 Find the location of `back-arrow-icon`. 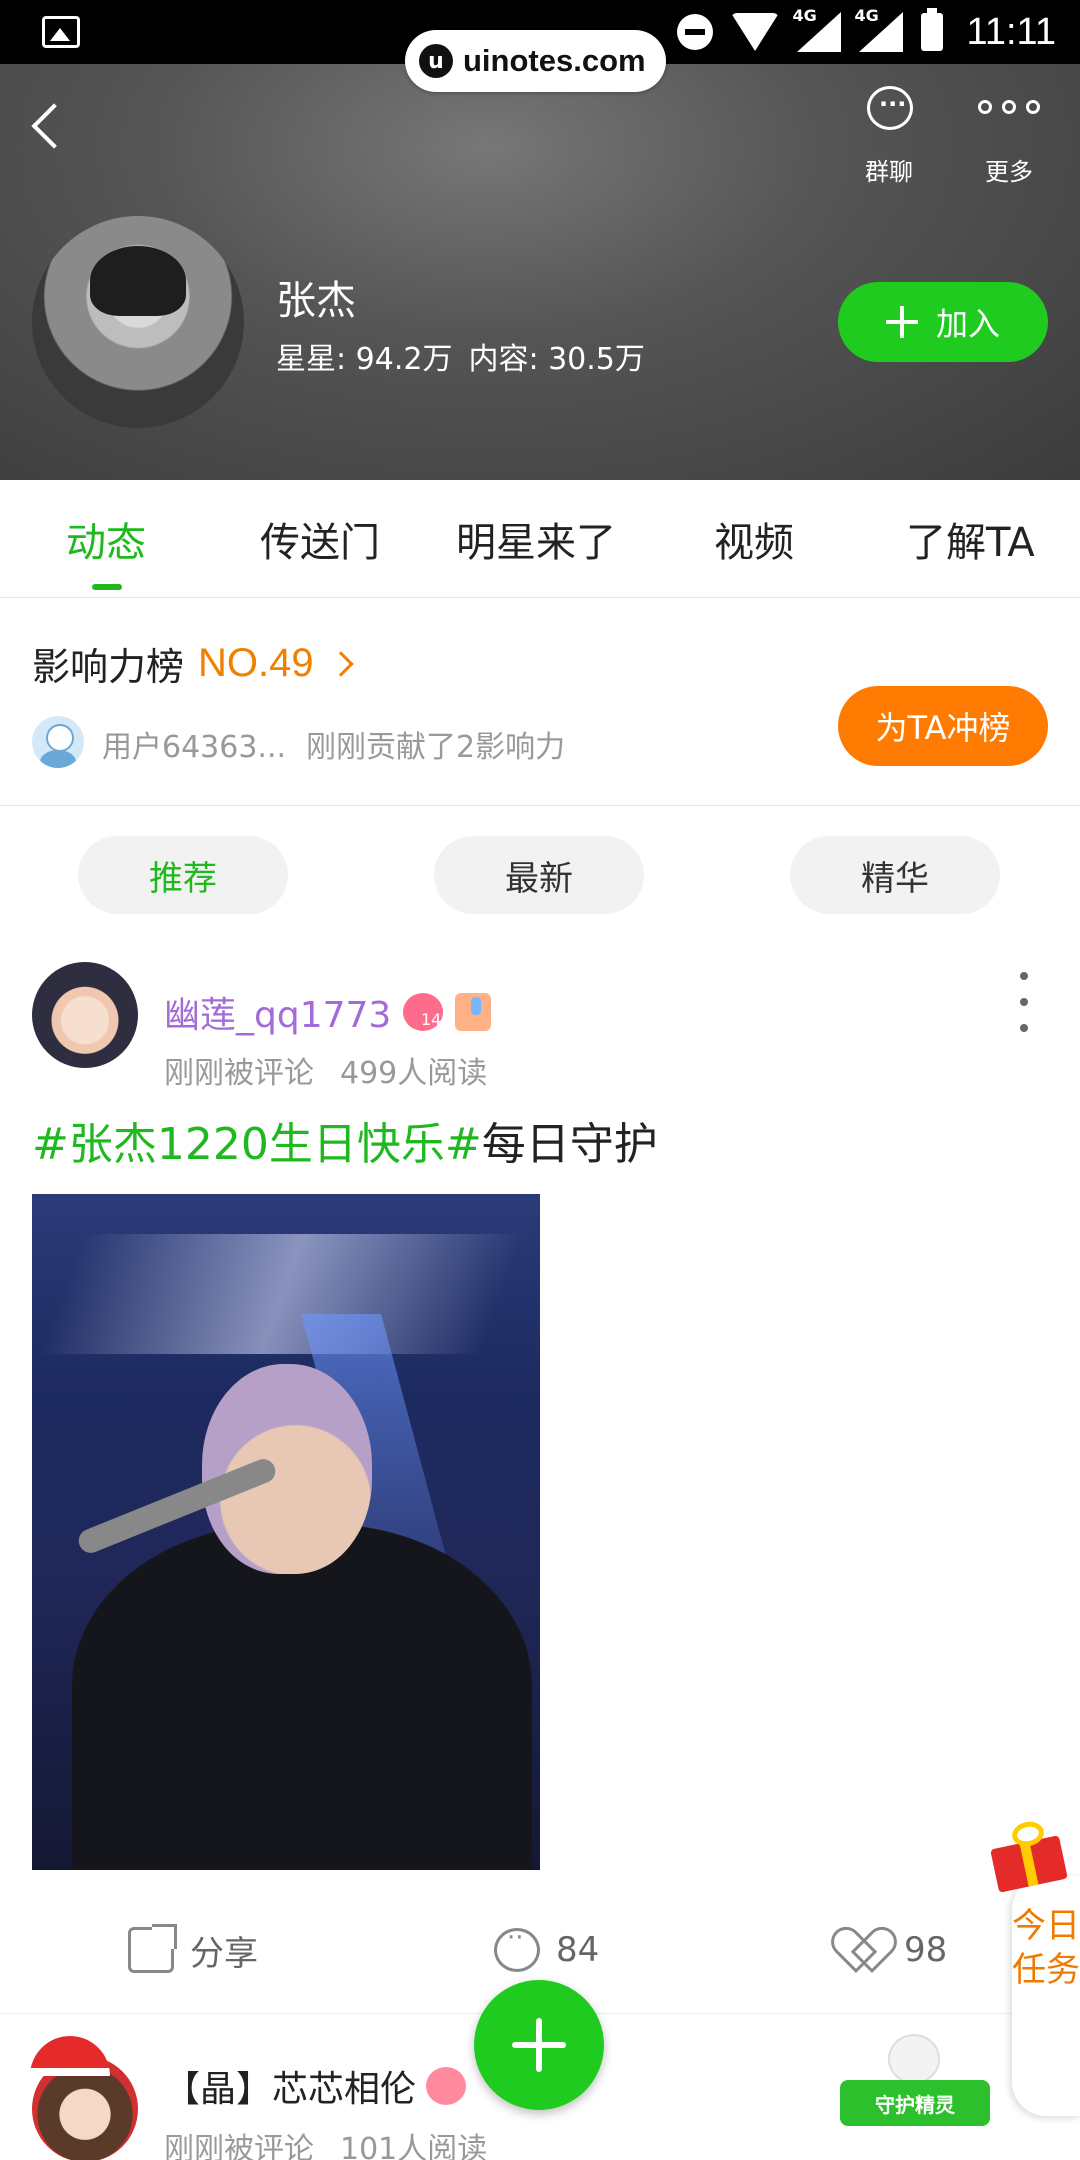

back-arrow-icon is located at coordinates (48, 126).